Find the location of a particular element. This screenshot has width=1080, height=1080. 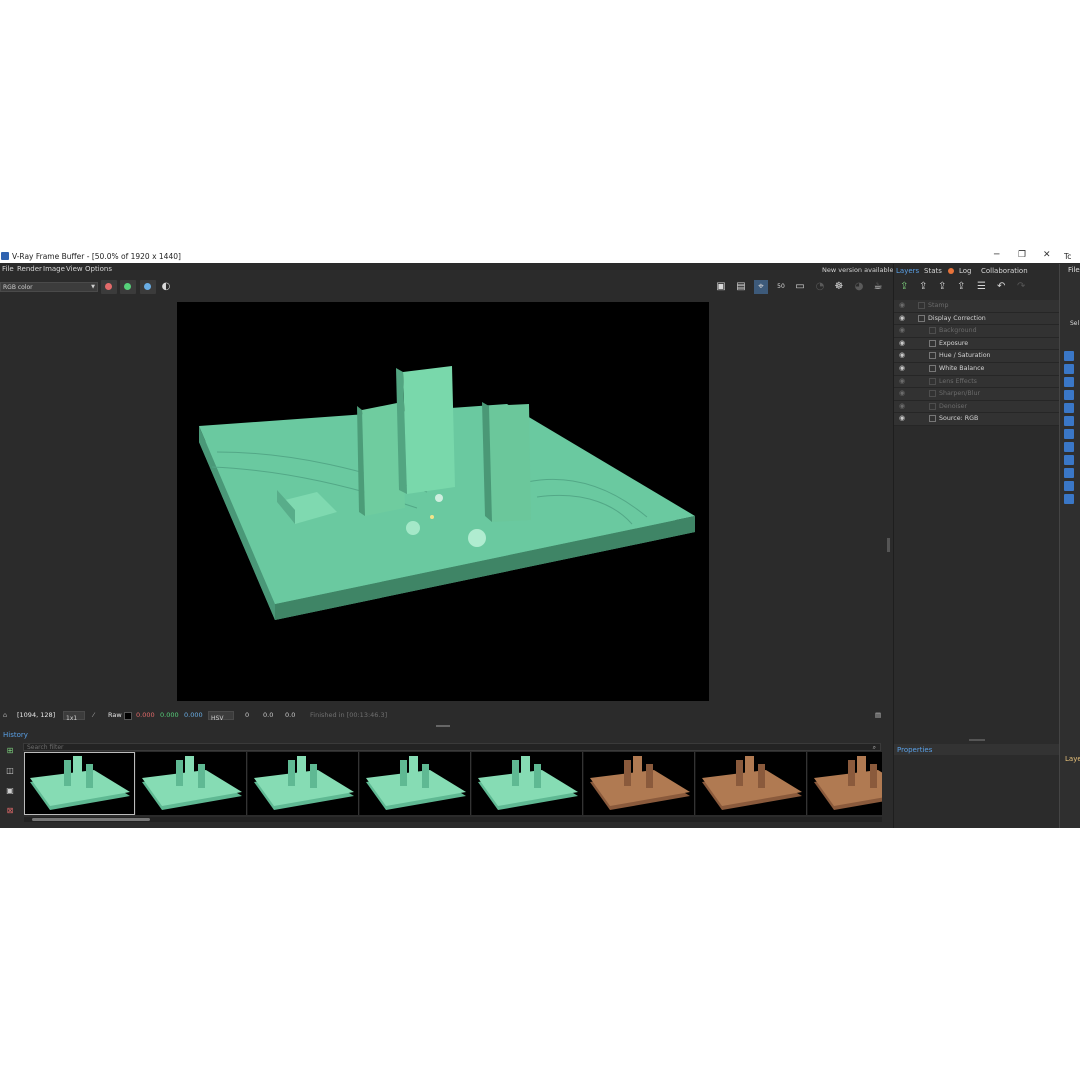

menu-options: Options is located at coordinates (98, 269).